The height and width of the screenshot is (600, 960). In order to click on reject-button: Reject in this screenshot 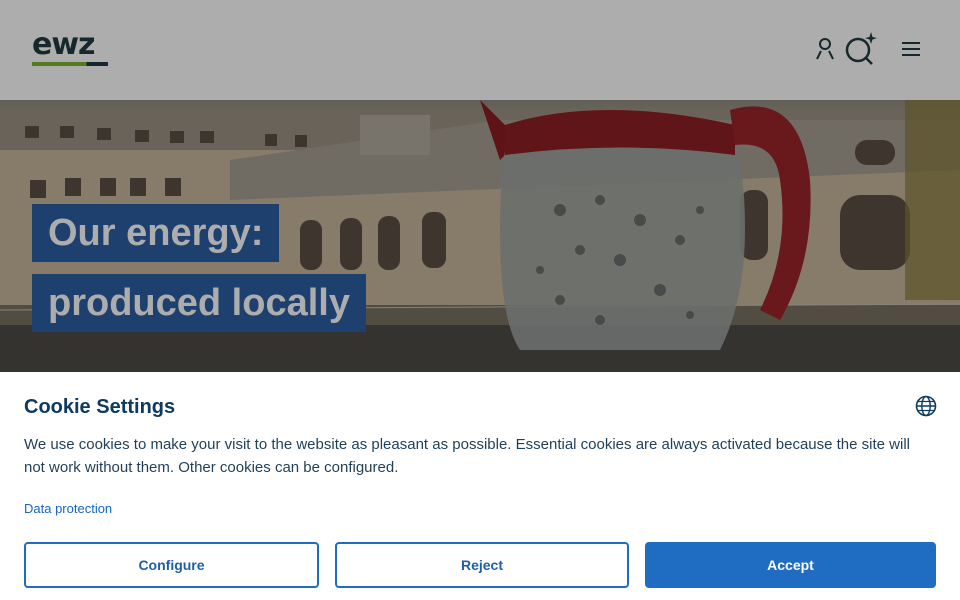, I will do `click(482, 565)`.